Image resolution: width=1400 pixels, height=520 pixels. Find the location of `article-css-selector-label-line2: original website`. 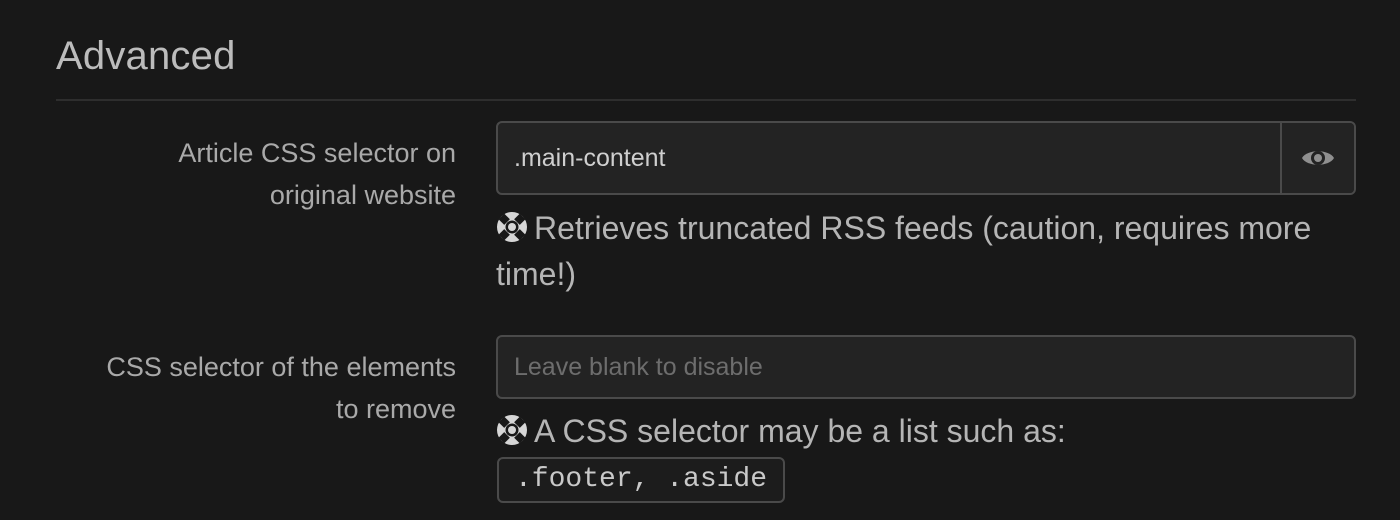

article-css-selector-label-line2: original website is located at coordinates (362, 195).